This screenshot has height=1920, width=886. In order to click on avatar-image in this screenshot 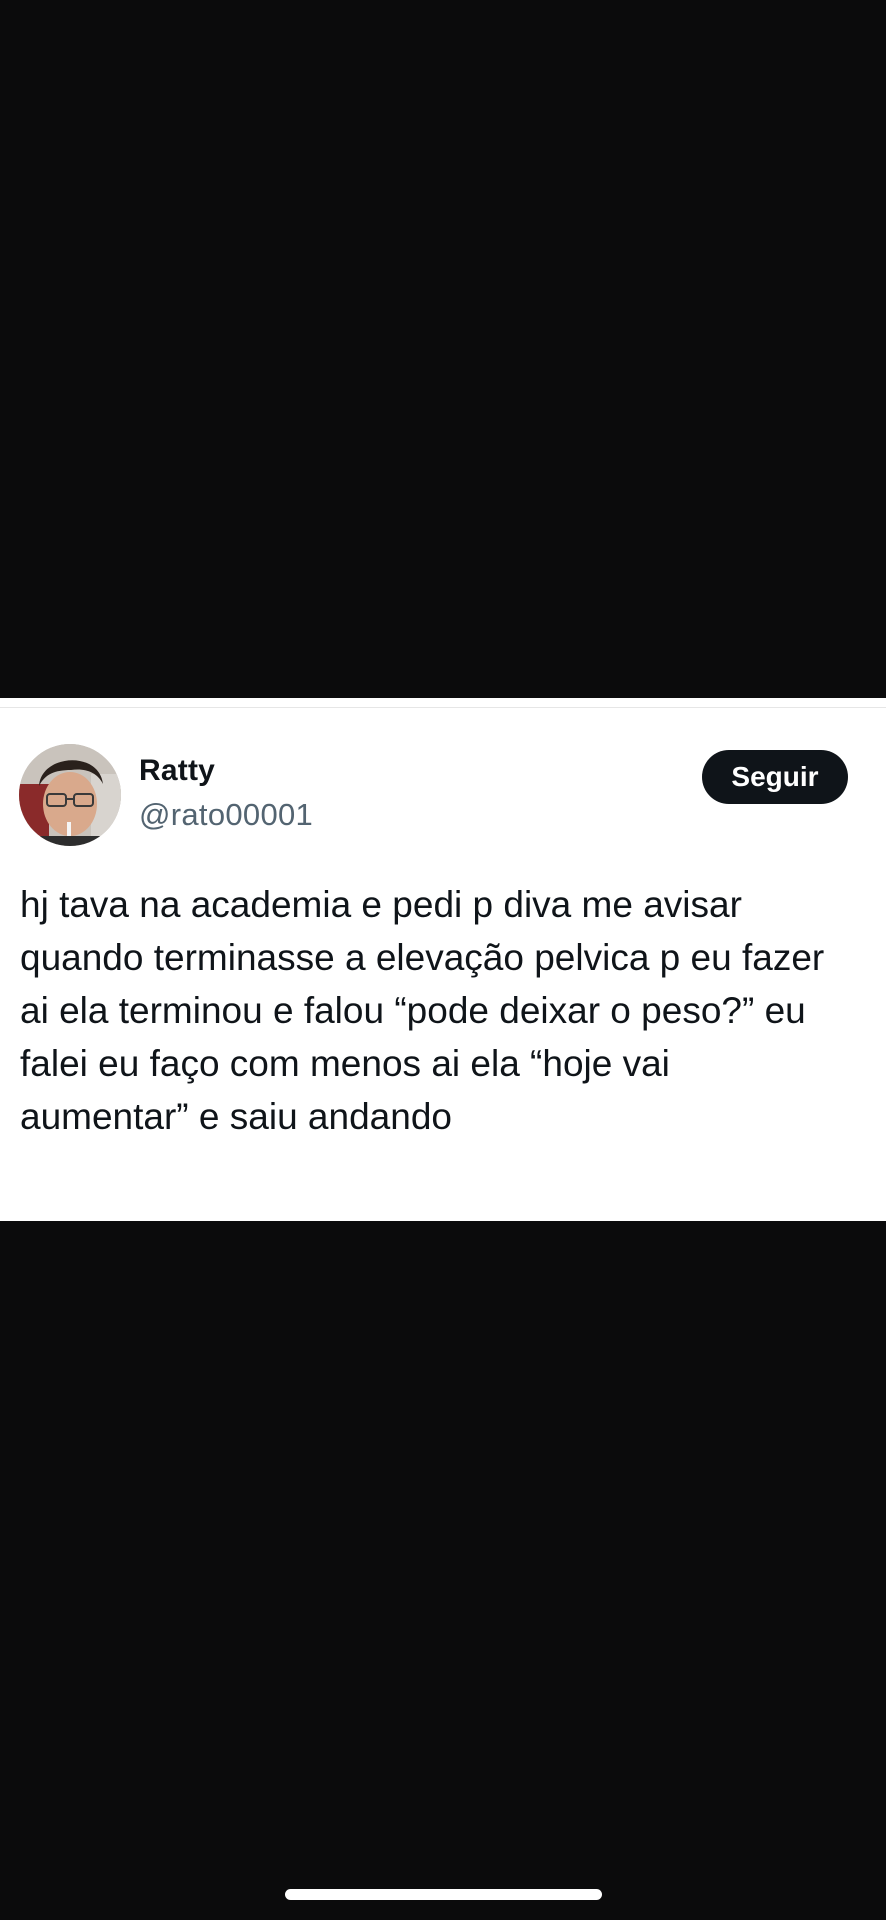, I will do `click(70, 795)`.